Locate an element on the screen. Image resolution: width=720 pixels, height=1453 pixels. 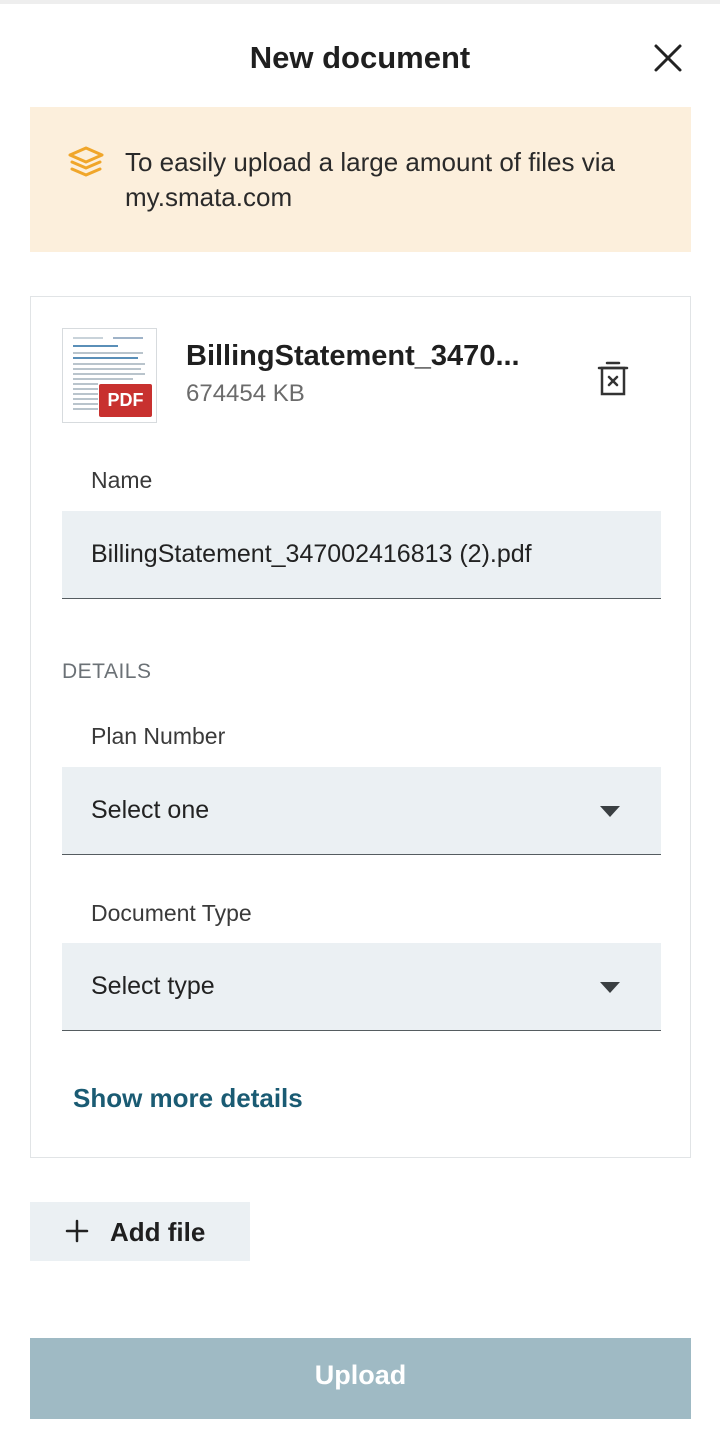
name-input: BillingStatement_347002416813 (2).pdf is located at coordinates (361, 555).